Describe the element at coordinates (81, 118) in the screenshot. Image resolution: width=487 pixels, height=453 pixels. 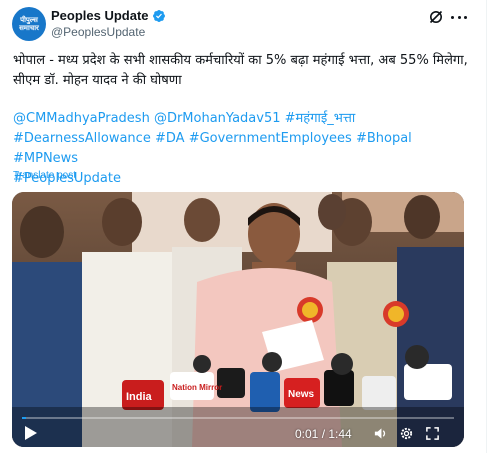
I see `mention-cmmadhyapradesh: @CMMadhyaPradesh` at that location.